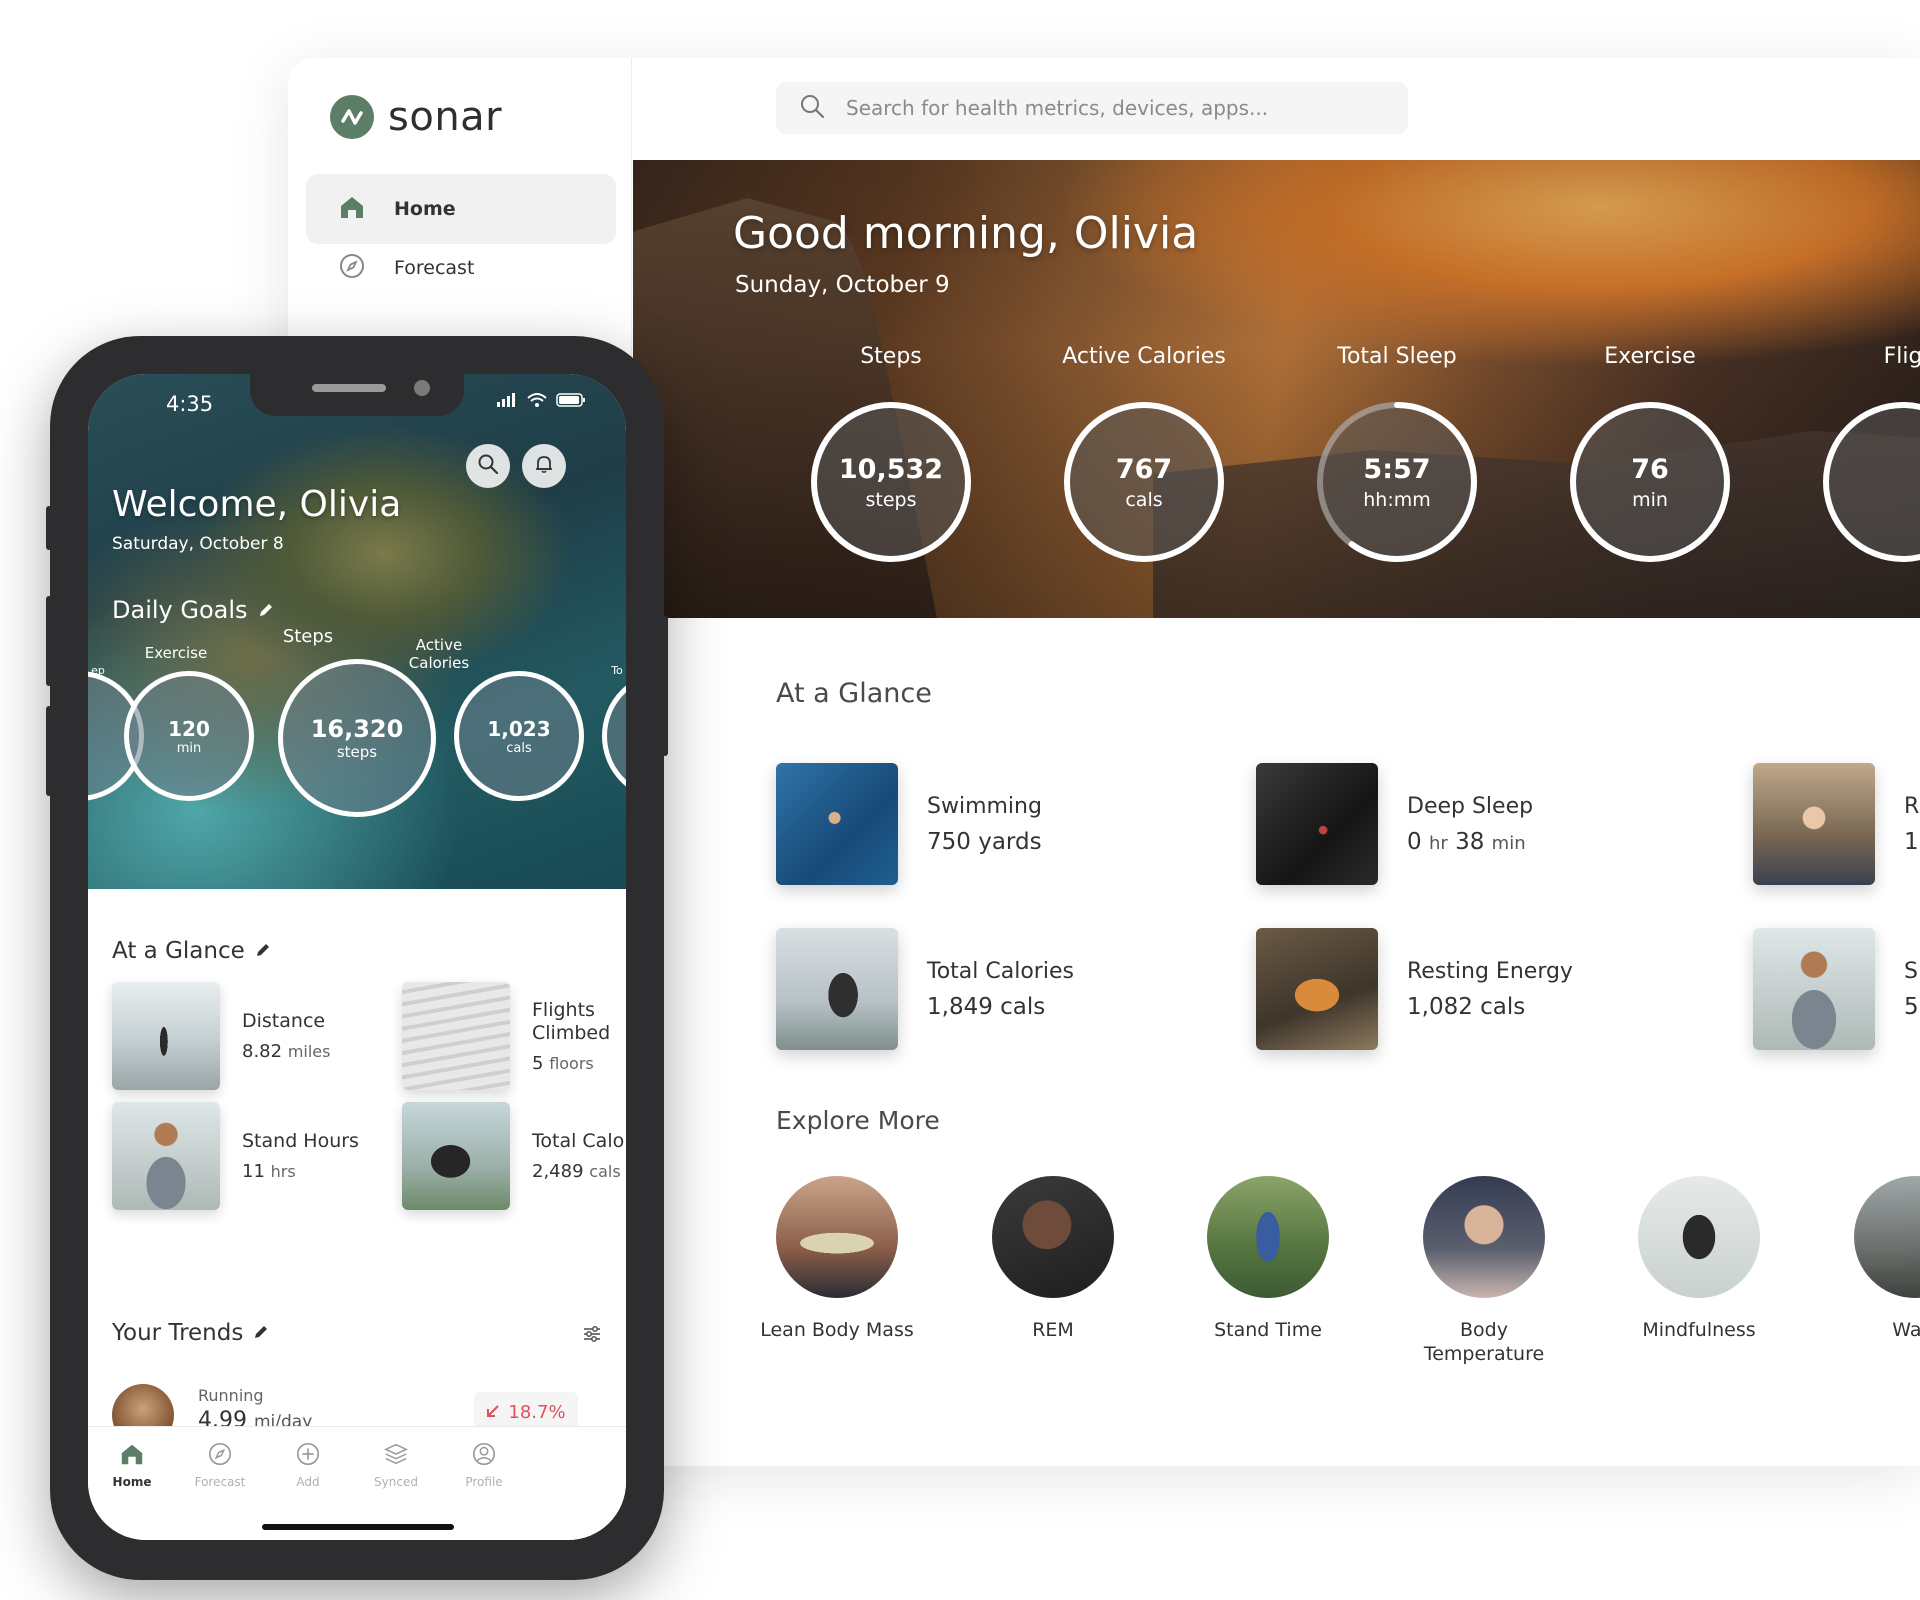 This screenshot has height=1600, width=1920. I want to click on explore-label: Lean Body Mass, so click(837, 1330).